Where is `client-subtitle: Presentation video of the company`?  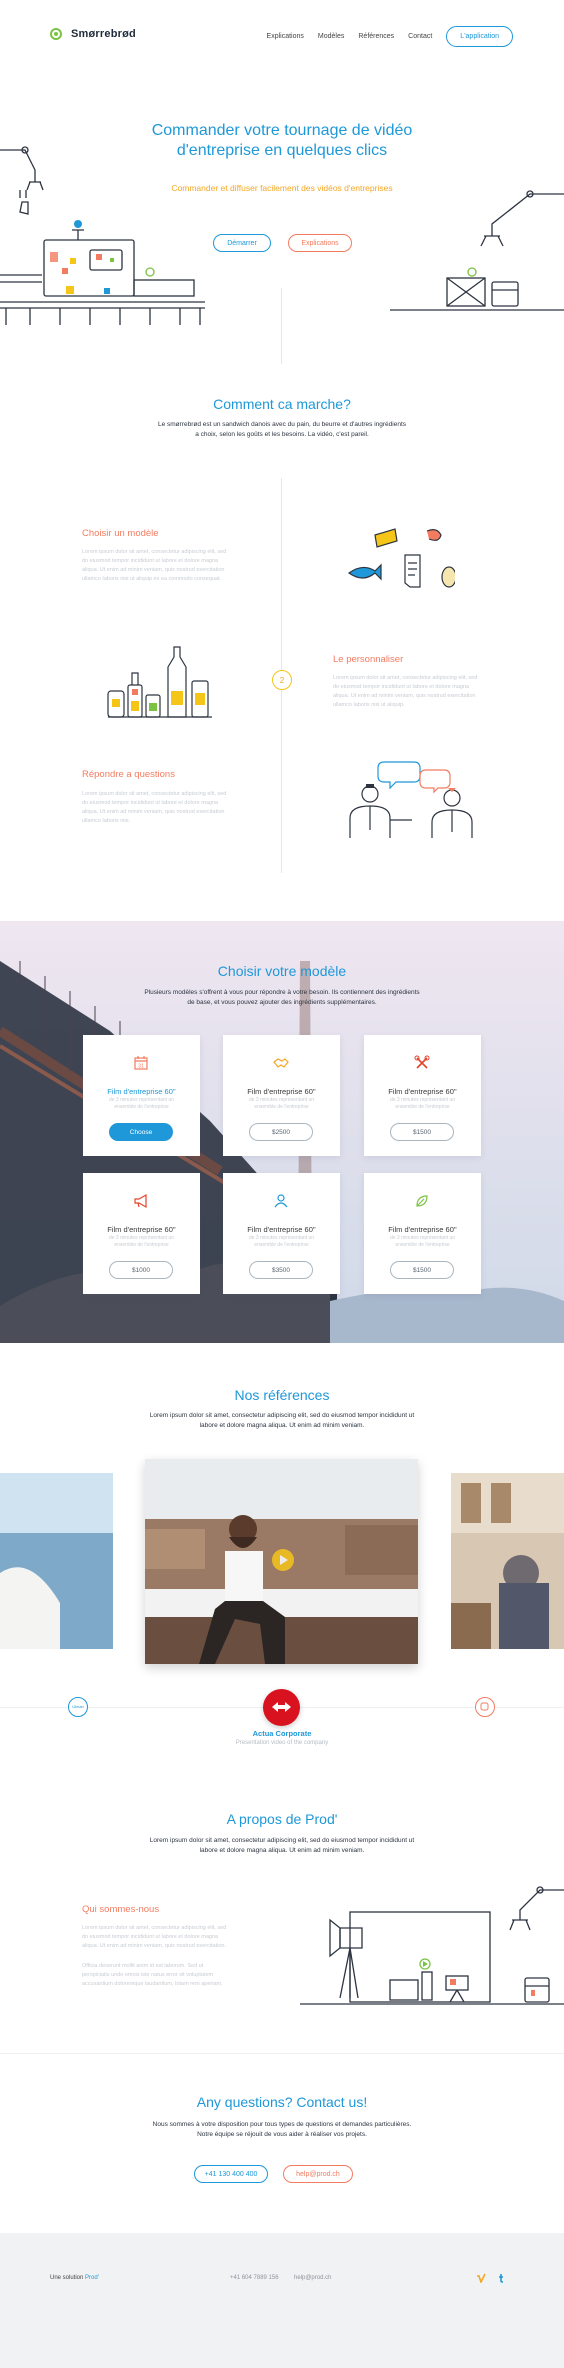
client-subtitle: Presentation video of the company is located at coordinates (282, 1743).